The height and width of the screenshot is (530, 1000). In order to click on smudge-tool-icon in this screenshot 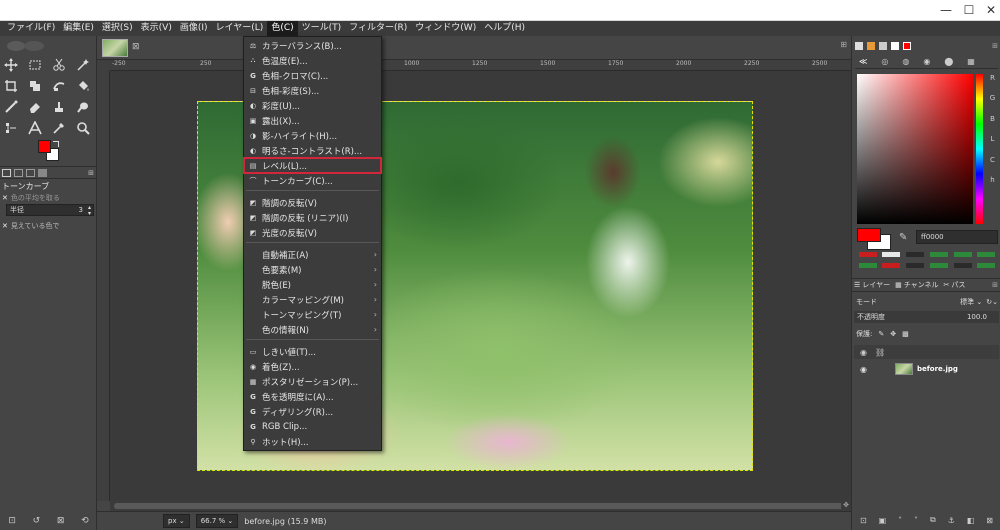, I will do `click(83, 107)`.